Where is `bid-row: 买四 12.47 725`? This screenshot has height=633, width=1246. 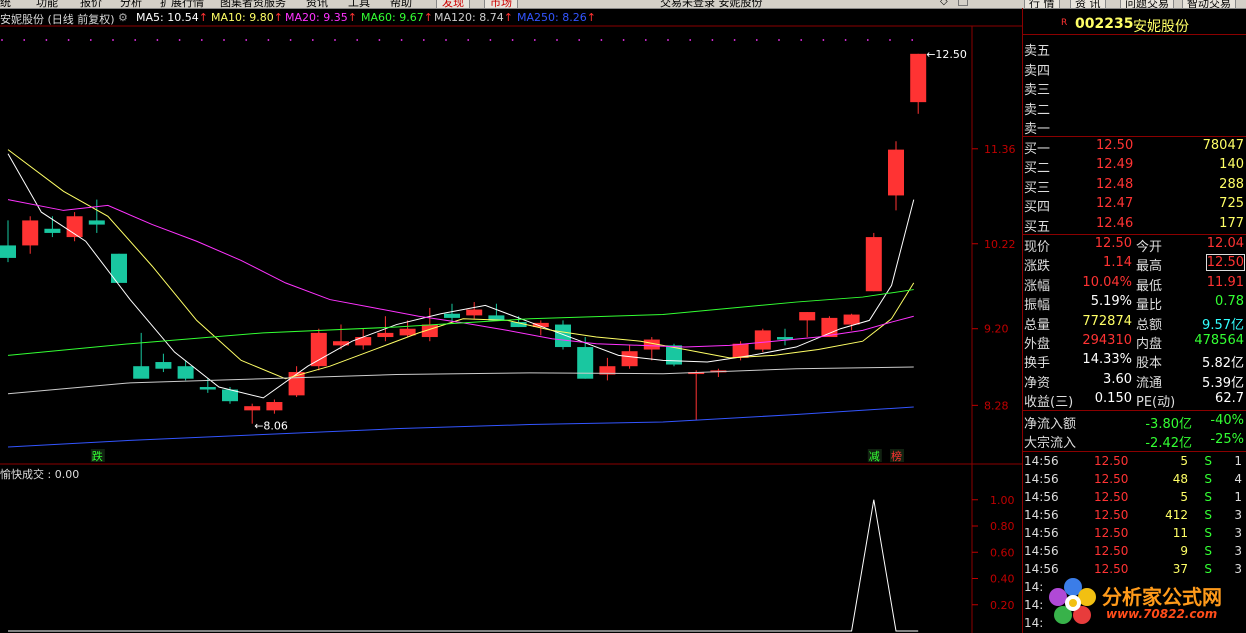 bid-row: 买四 12.47 725 is located at coordinates (1134, 205).